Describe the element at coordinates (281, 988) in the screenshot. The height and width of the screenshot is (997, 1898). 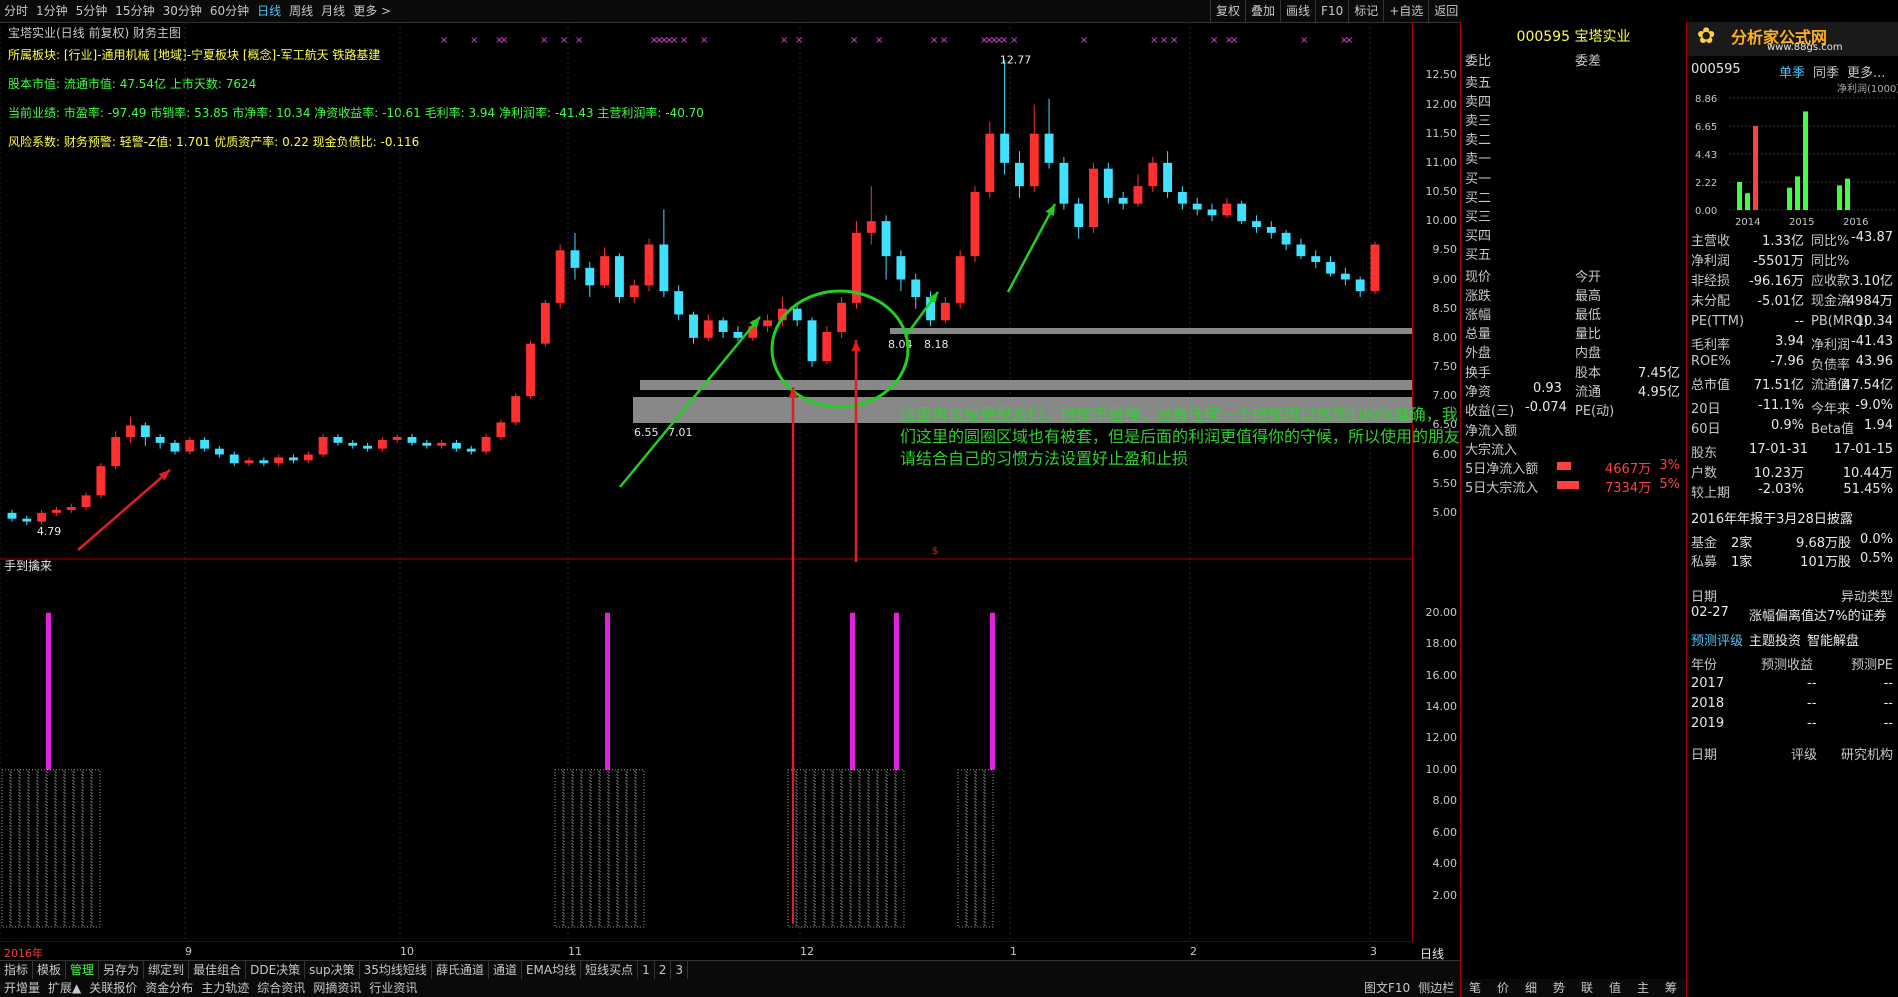
I see `info-tab-5: 综合资讯` at that location.